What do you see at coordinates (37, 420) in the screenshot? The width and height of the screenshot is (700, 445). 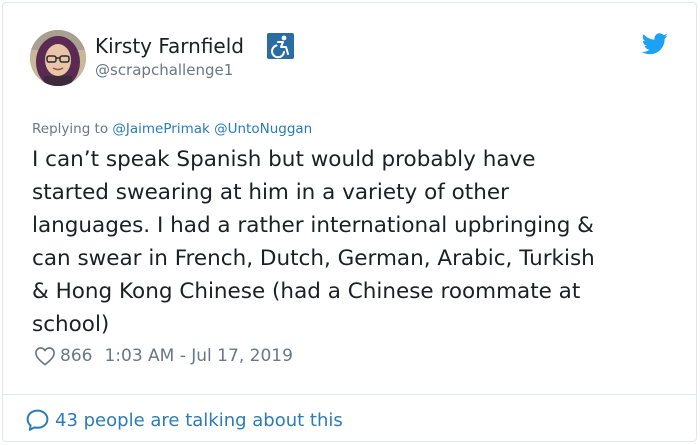 I see `speech-bubble-icon` at bounding box center [37, 420].